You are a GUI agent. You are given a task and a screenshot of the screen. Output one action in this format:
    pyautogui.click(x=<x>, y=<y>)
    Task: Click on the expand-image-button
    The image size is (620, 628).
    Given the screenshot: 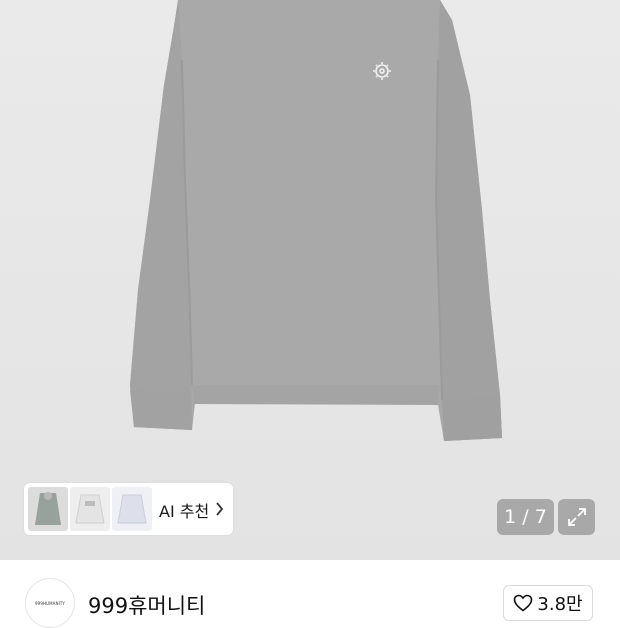 What is the action you would take?
    pyautogui.click(x=576, y=517)
    